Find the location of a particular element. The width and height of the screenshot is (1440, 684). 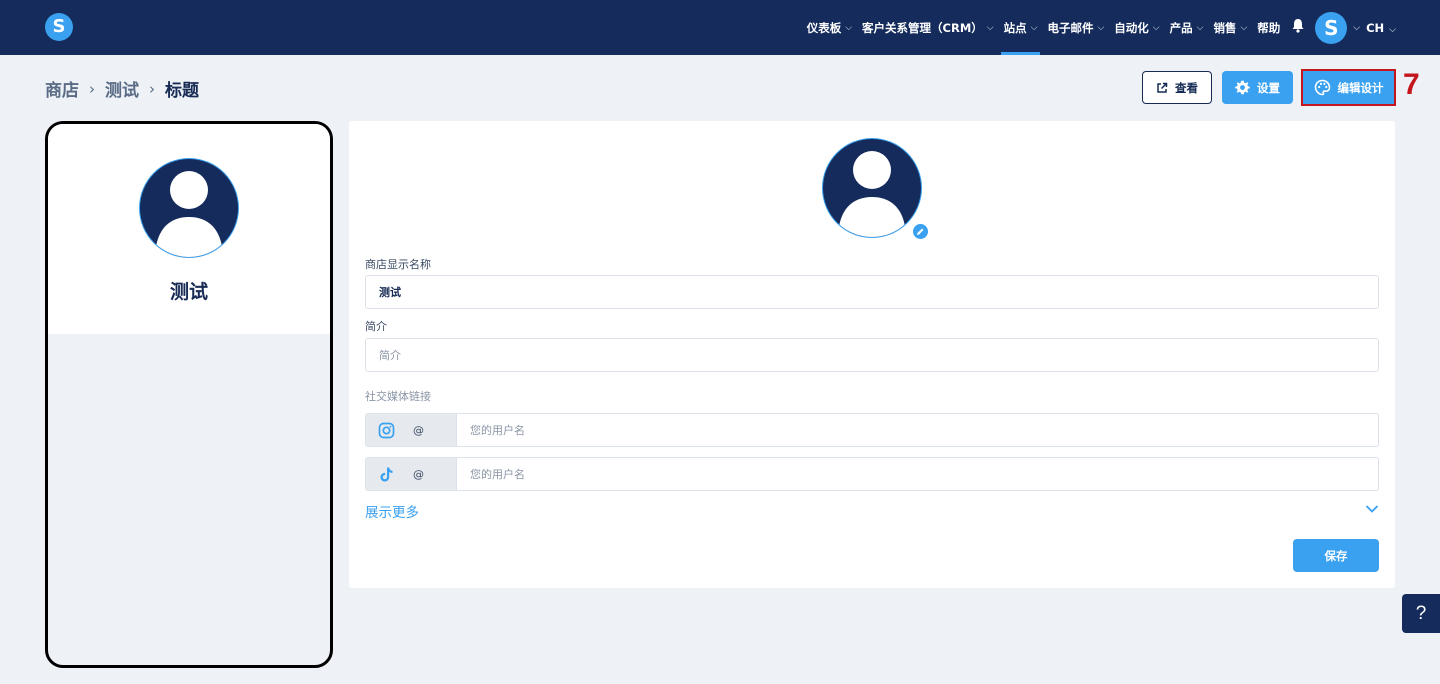

breadcrumb-item-title: 标题 is located at coordinates (182, 91).